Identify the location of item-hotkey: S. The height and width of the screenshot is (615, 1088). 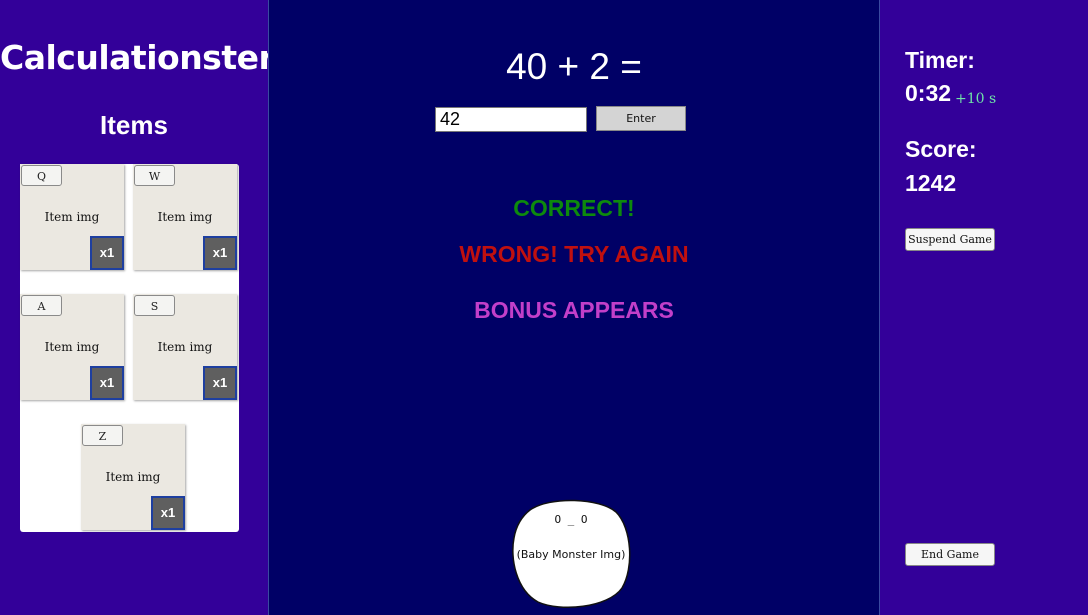
(154, 305).